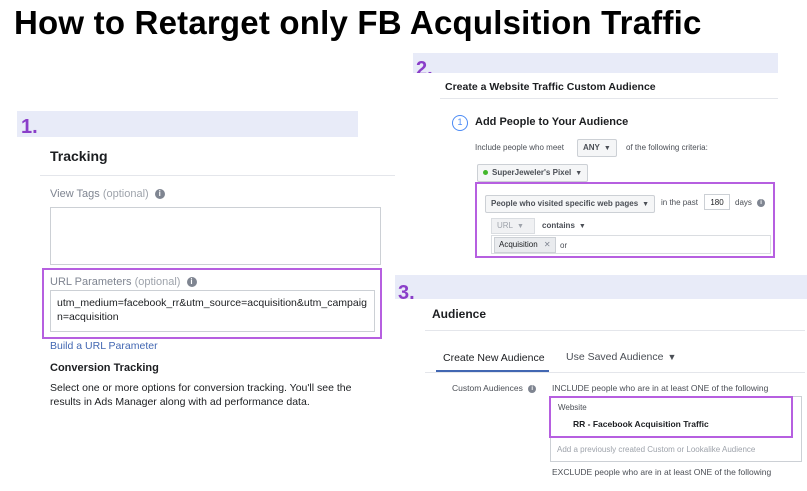 This screenshot has width=807, height=491. Describe the element at coordinates (29, 127) in the screenshot. I see `step-number-1: 1.` at that location.